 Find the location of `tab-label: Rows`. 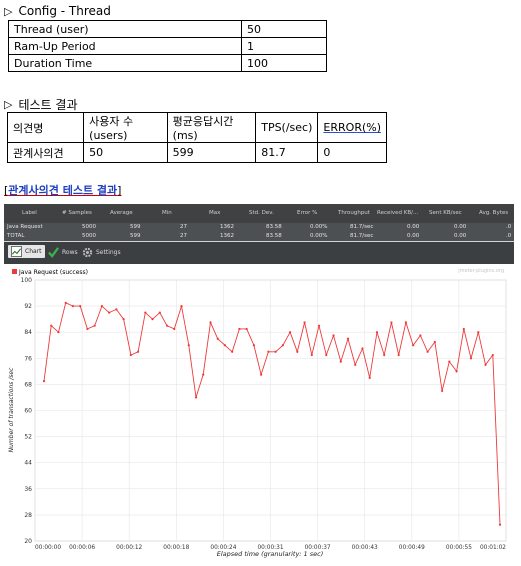

tab-label: Rows is located at coordinates (70, 252).